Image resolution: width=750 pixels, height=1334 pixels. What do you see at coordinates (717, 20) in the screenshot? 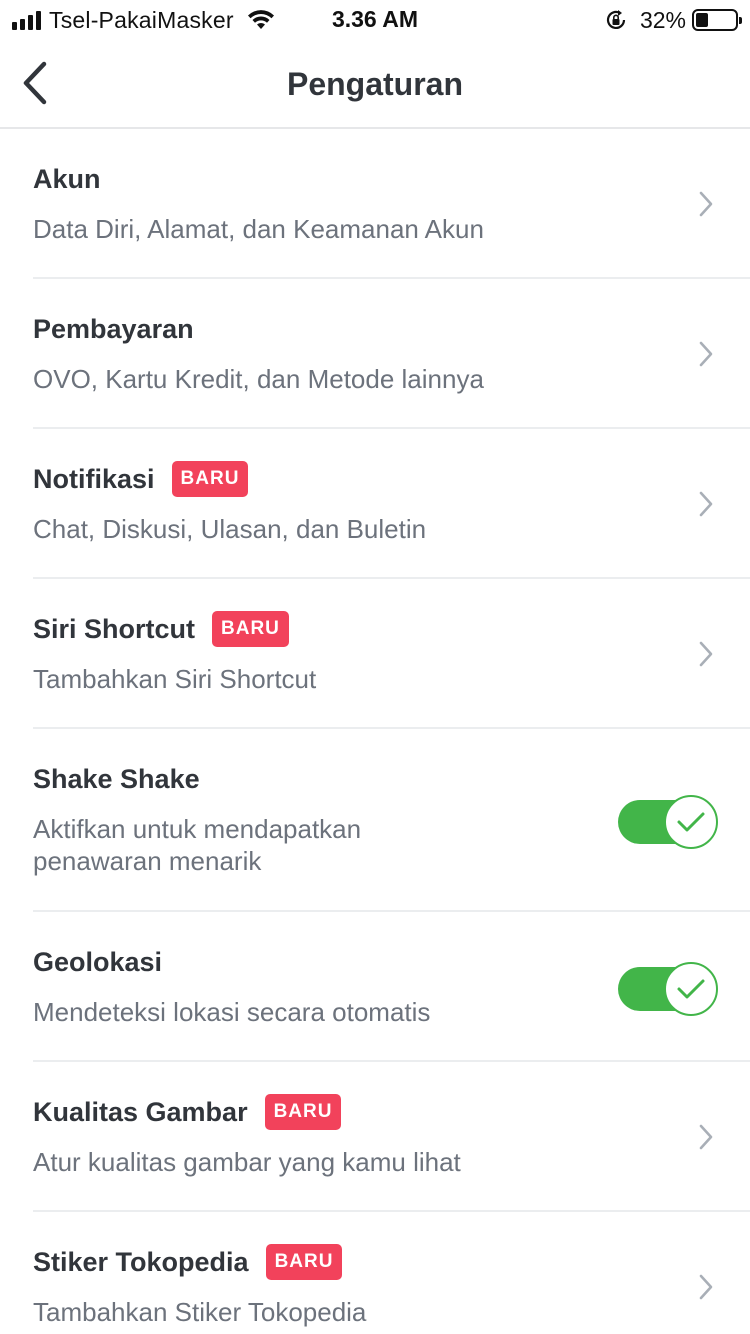
I see `battery-icon` at bounding box center [717, 20].